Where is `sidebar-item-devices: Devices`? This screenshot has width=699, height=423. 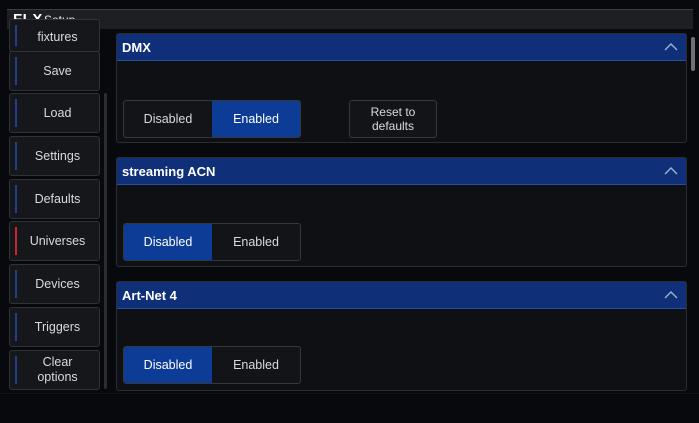
sidebar-item-devices: Devices is located at coordinates (54, 284).